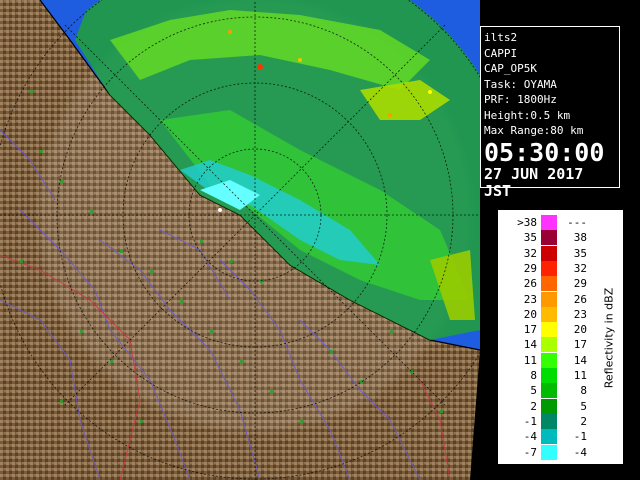  Describe the element at coordinates (580, 253) in the screenshot. I see `legend-max-label: 35` at that location.